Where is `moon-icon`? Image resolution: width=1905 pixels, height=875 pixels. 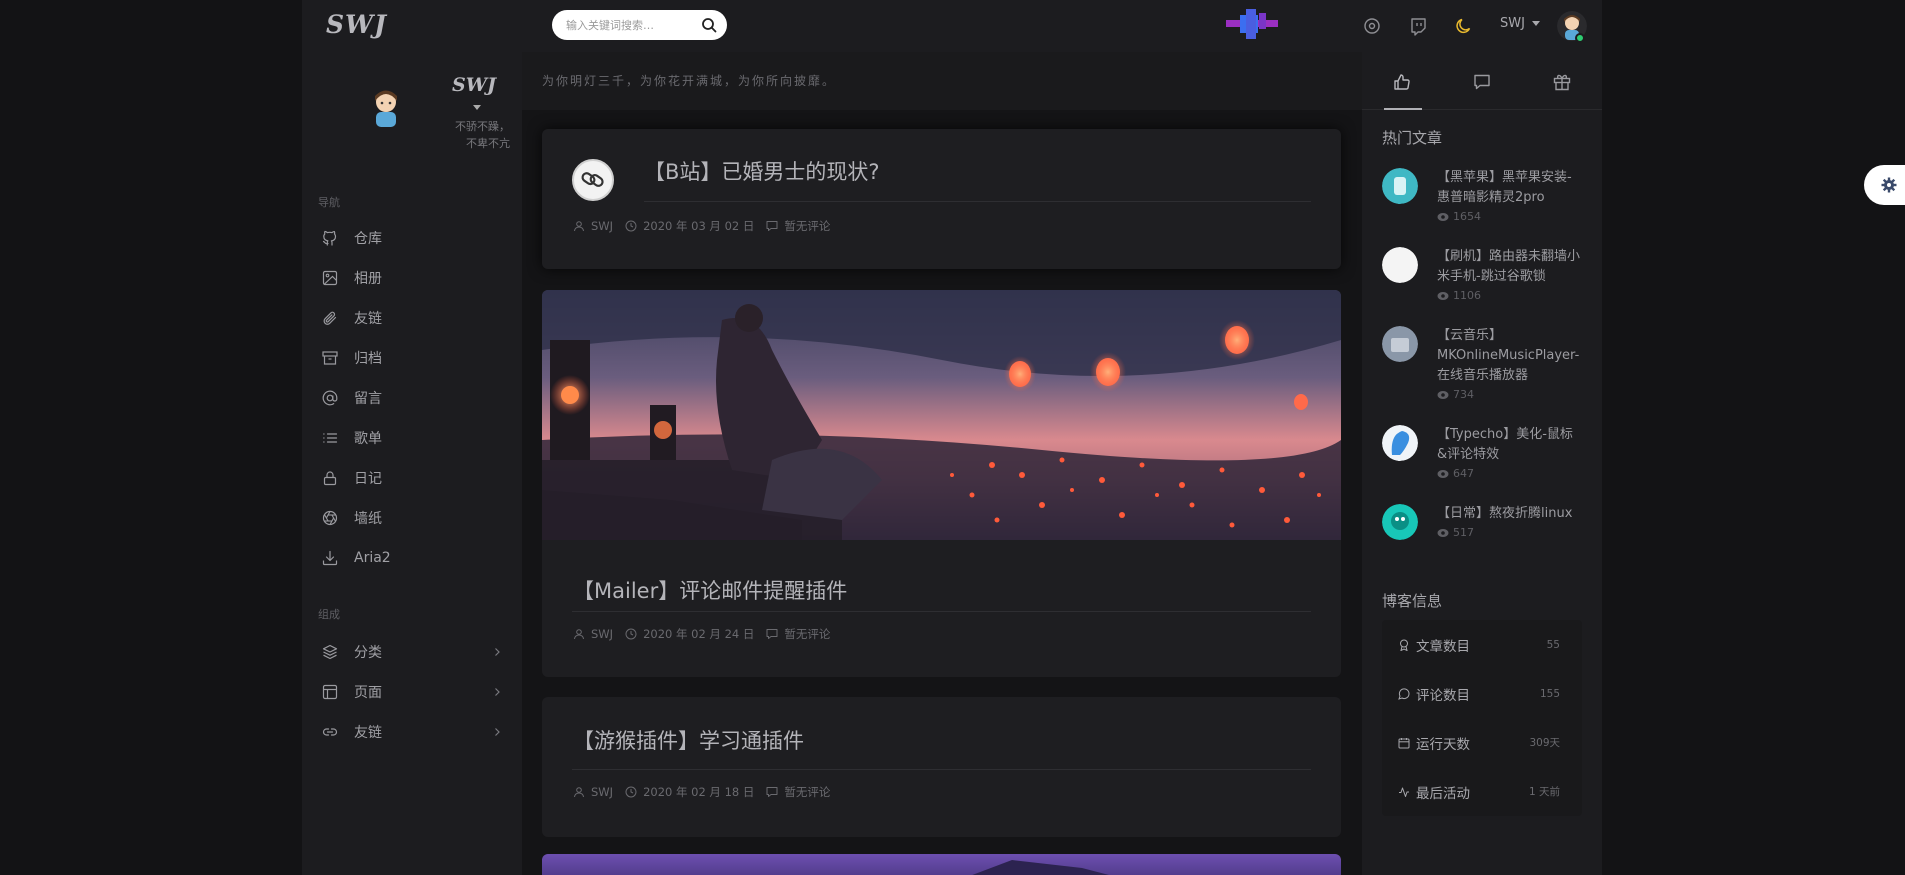
moon-icon is located at coordinates (1464, 26).